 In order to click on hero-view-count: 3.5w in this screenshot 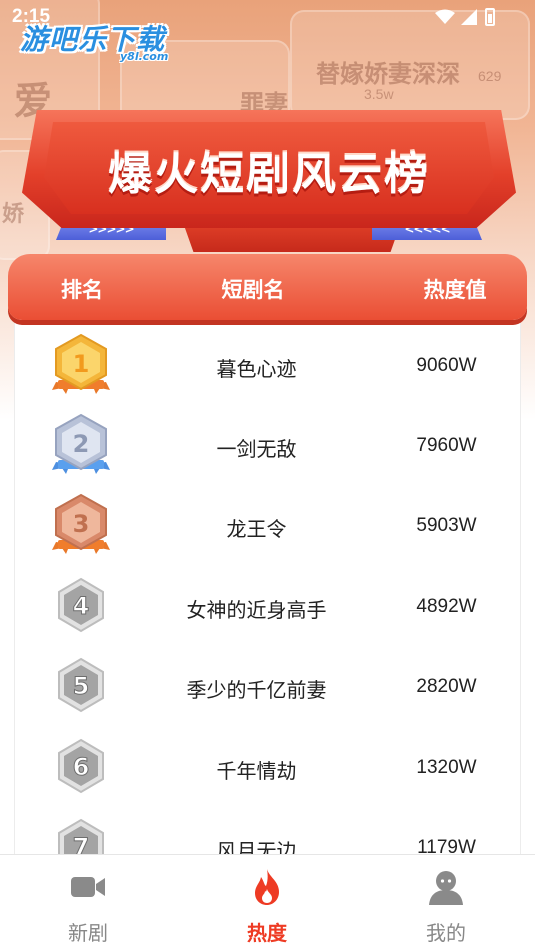, I will do `click(379, 94)`.